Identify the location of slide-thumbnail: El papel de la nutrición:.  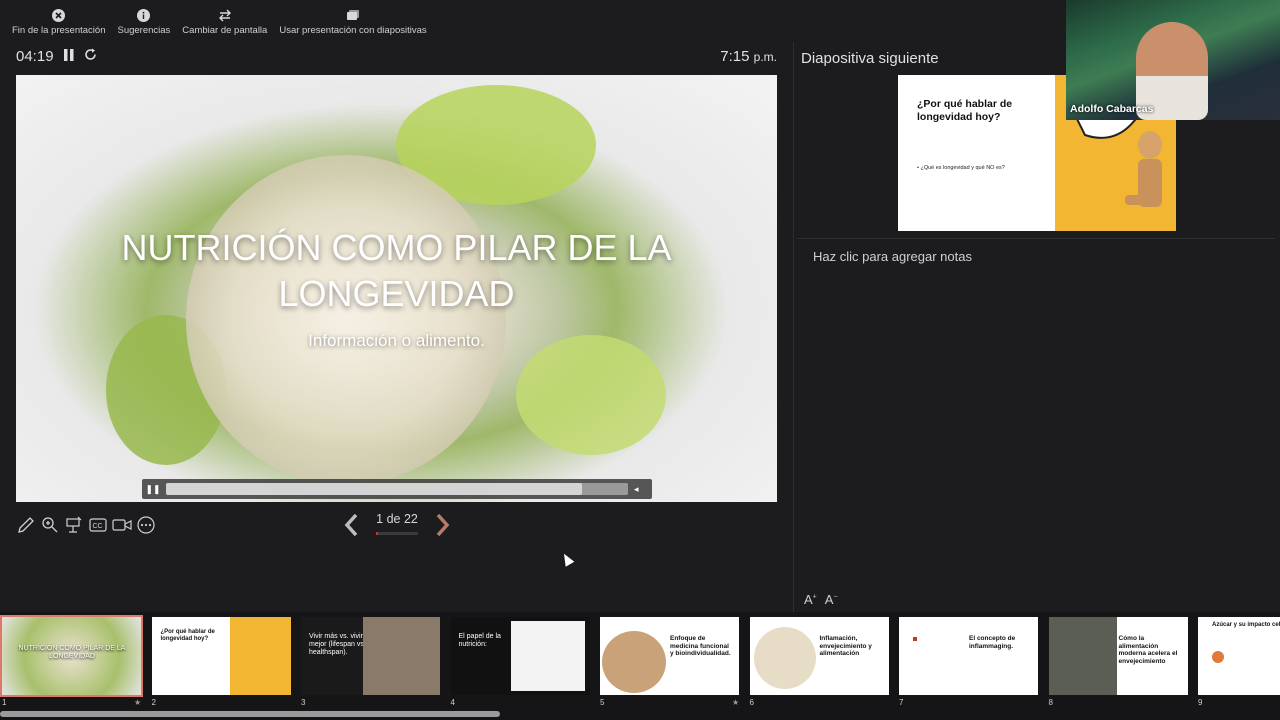
(520, 656).